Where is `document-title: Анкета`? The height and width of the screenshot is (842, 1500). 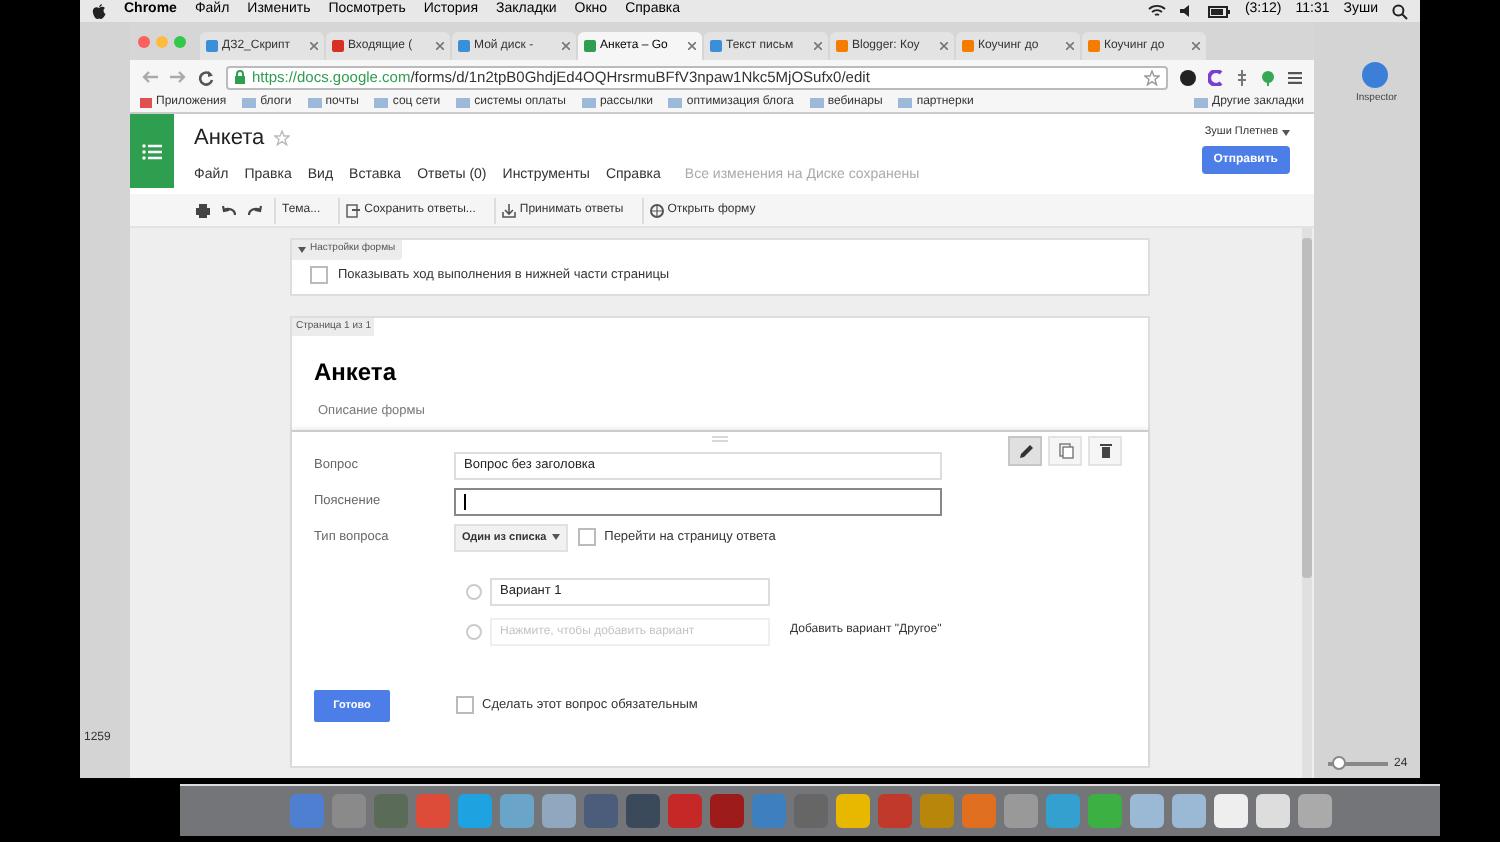
document-title: Анкета is located at coordinates (229, 139).